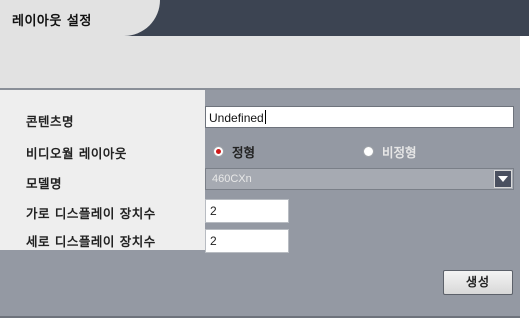 The height and width of the screenshot is (318, 529). Describe the element at coordinates (244, 152) in the screenshot. I see `layout-radio-regular-label: 정형` at that location.